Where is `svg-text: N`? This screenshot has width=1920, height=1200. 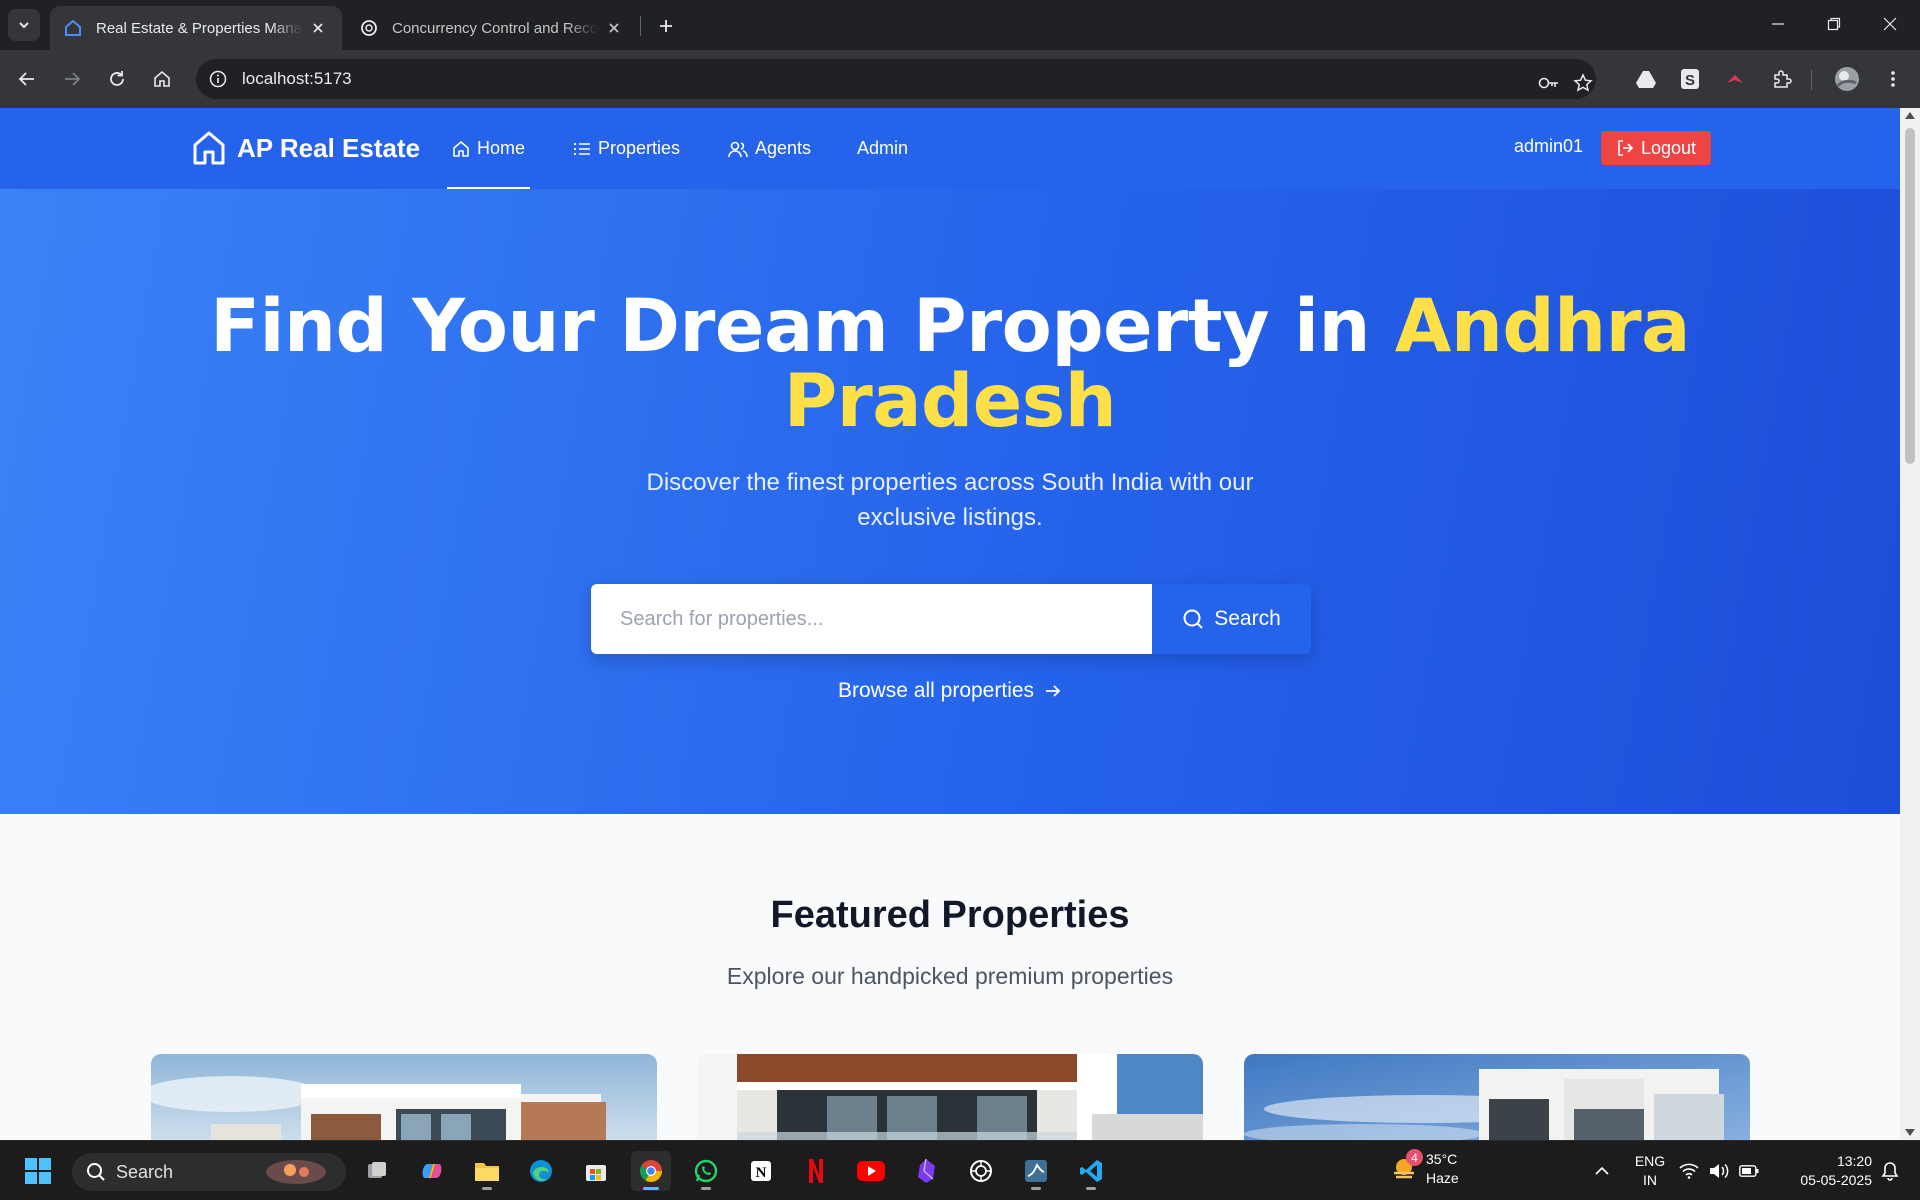
svg-text: N is located at coordinates (761, 1173).